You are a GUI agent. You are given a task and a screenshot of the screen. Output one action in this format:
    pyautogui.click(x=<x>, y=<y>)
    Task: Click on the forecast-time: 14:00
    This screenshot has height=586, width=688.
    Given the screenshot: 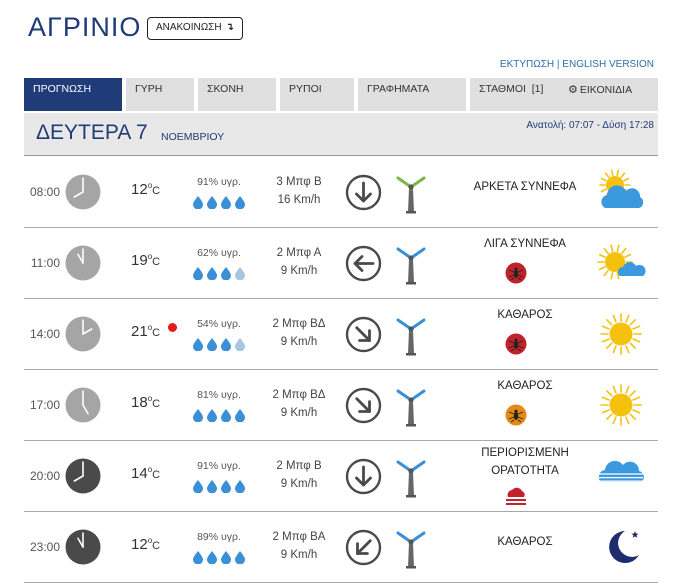 What is the action you would take?
    pyautogui.click(x=44, y=334)
    